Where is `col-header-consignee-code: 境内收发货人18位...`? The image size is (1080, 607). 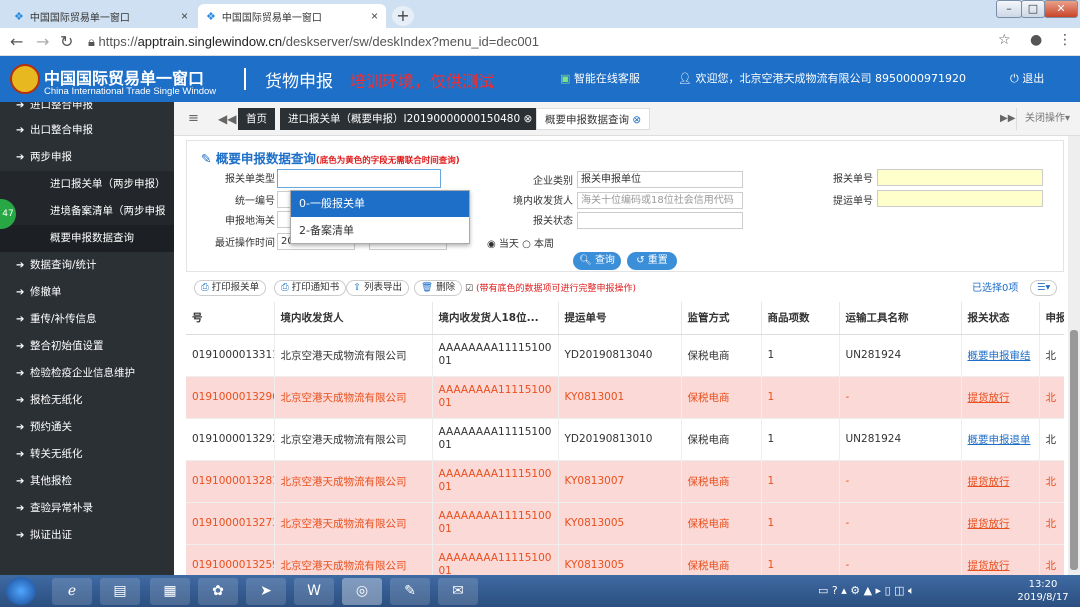
col-header-consignee-code: 境内收发货人18位... is located at coordinates (495, 318).